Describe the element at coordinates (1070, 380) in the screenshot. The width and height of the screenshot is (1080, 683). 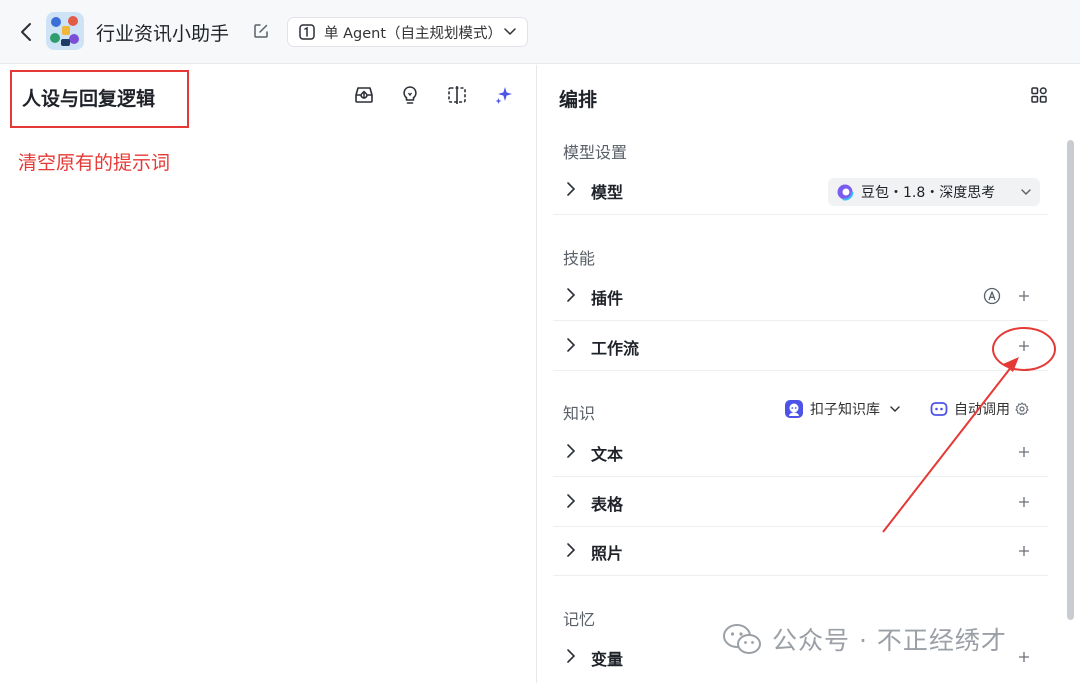
I see `panel-scrollbar` at that location.